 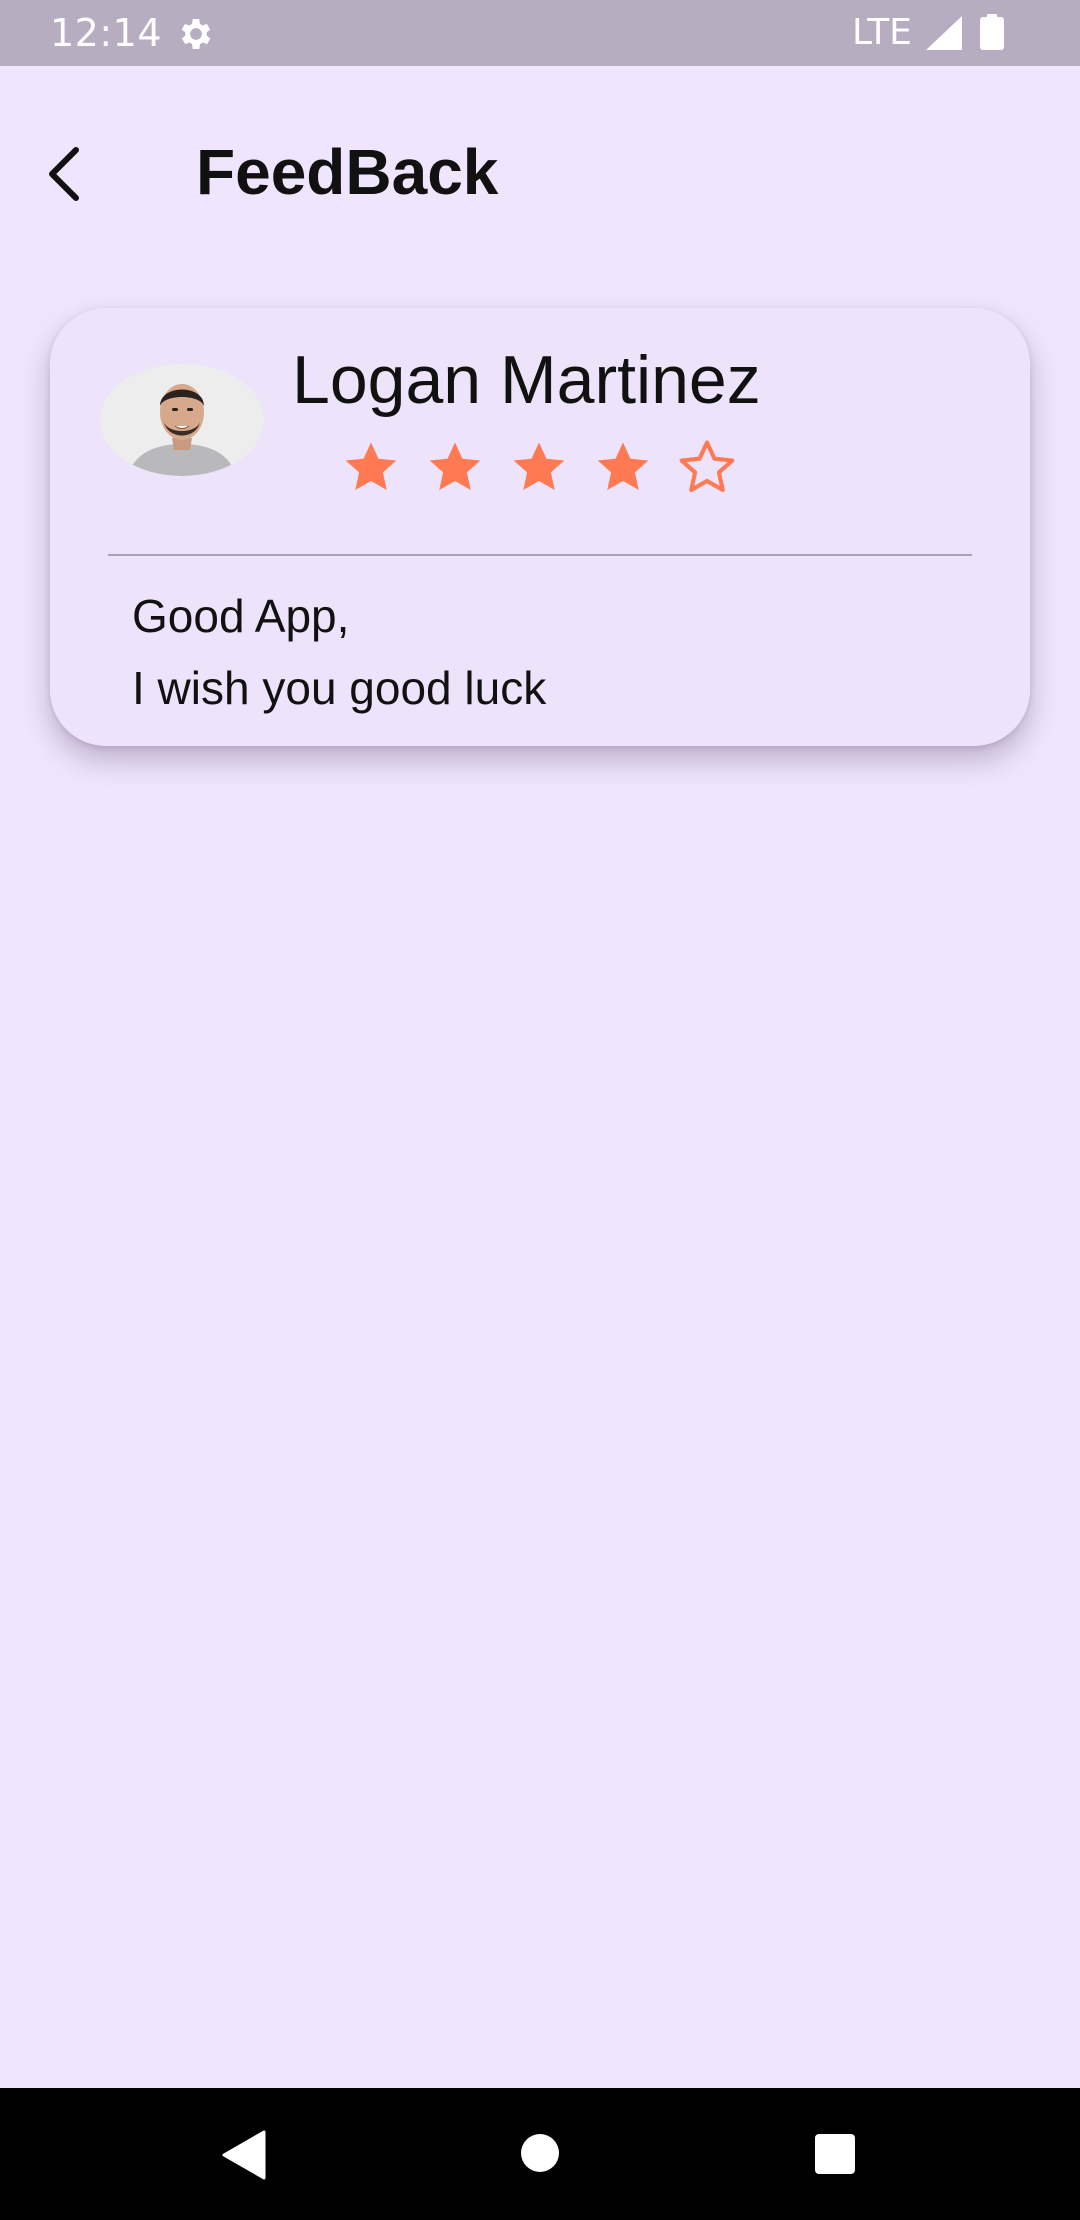 What do you see at coordinates (347, 172) in the screenshot?
I see `page-title: FeedBack` at bounding box center [347, 172].